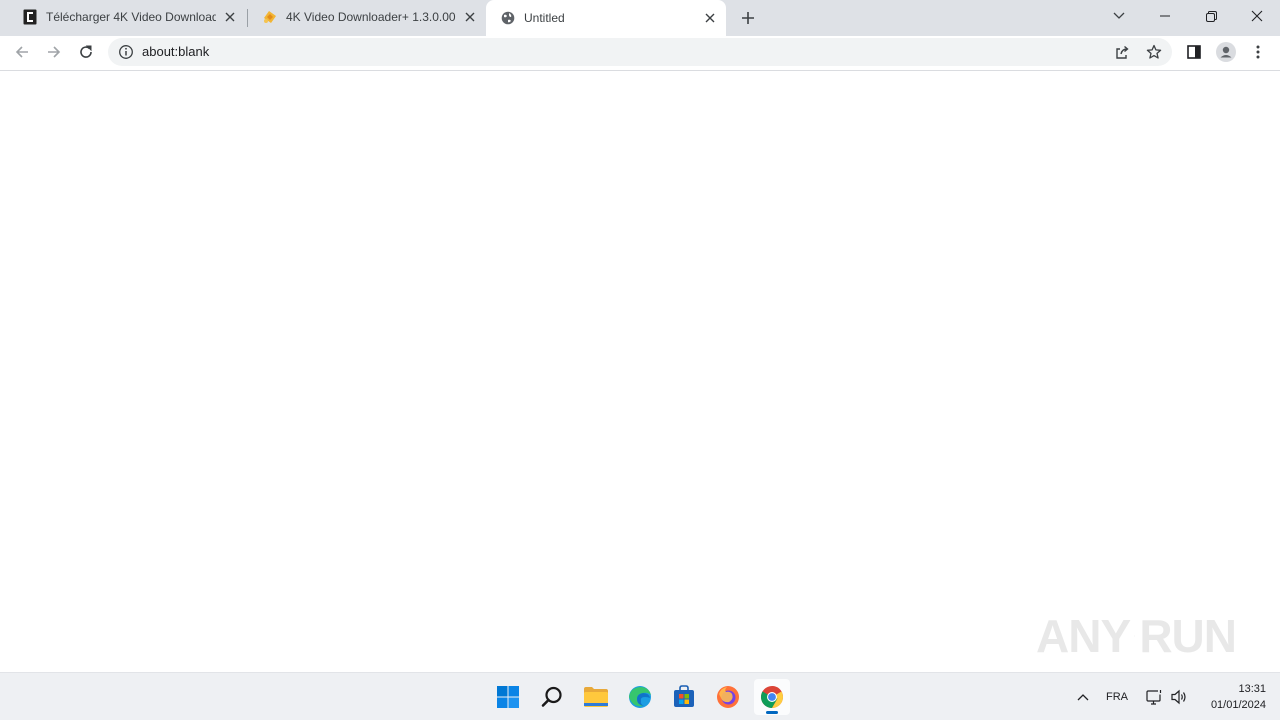 The height and width of the screenshot is (721, 1280). I want to click on bookmark-button, so click(1154, 52).